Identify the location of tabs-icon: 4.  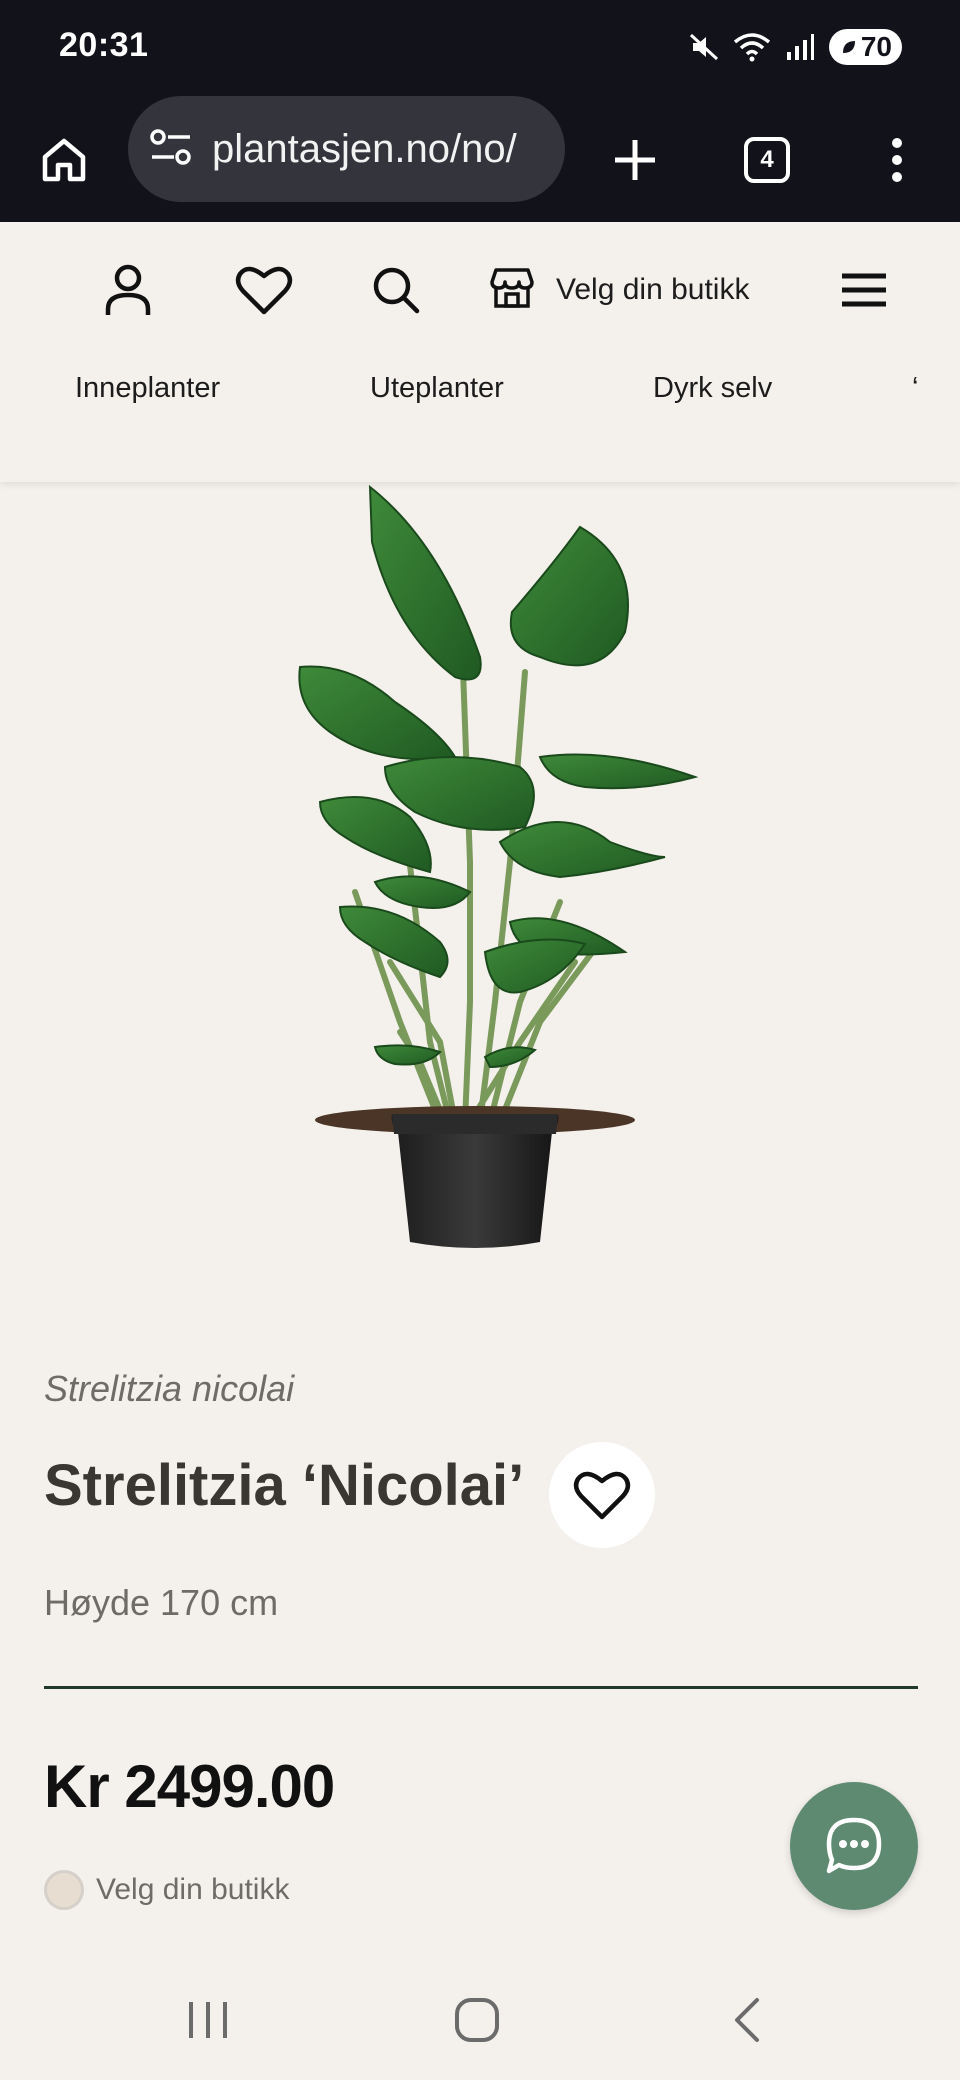
(767, 160).